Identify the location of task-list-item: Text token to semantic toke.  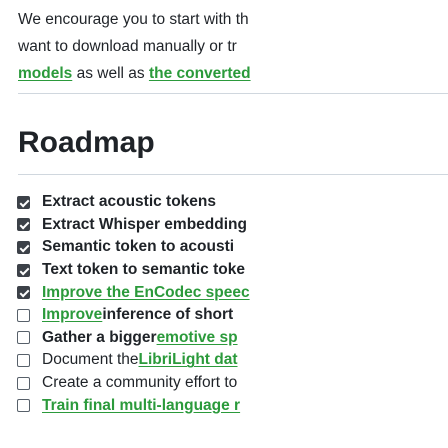
(232, 270).